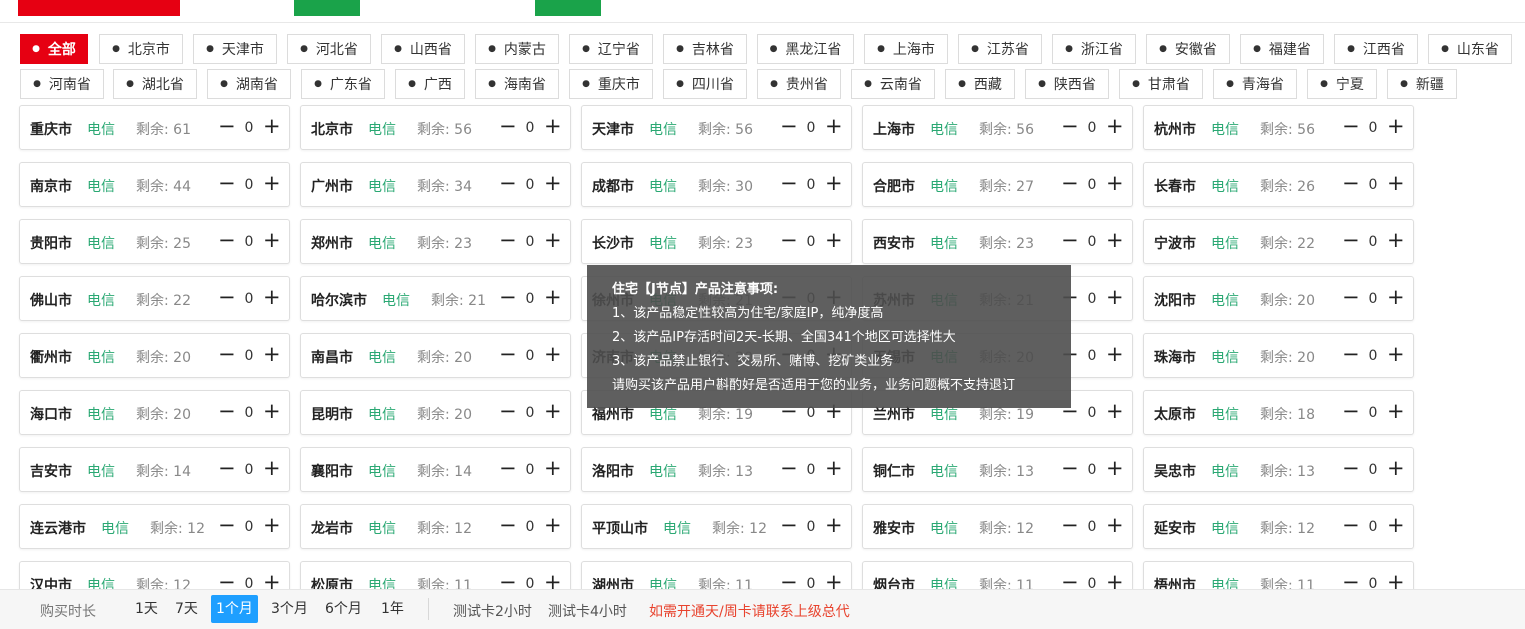  What do you see at coordinates (1188, 49) in the screenshot?
I see `province-tab: ● 安徽省` at bounding box center [1188, 49].